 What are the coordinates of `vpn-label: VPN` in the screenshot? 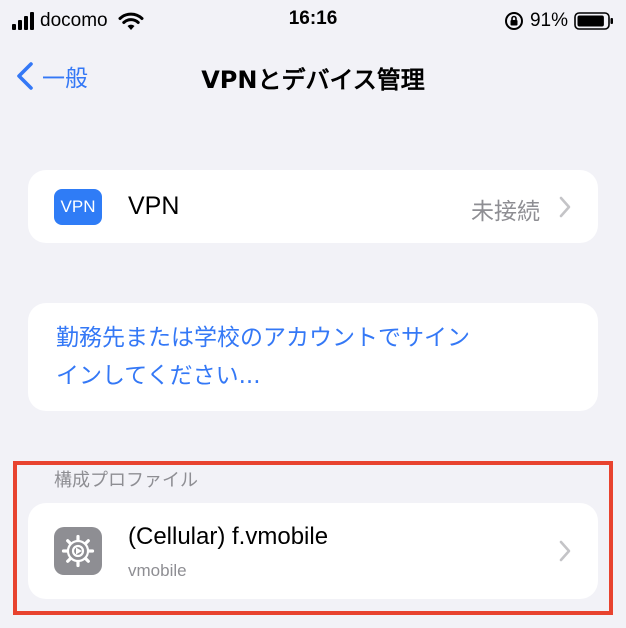 It's located at (154, 206).